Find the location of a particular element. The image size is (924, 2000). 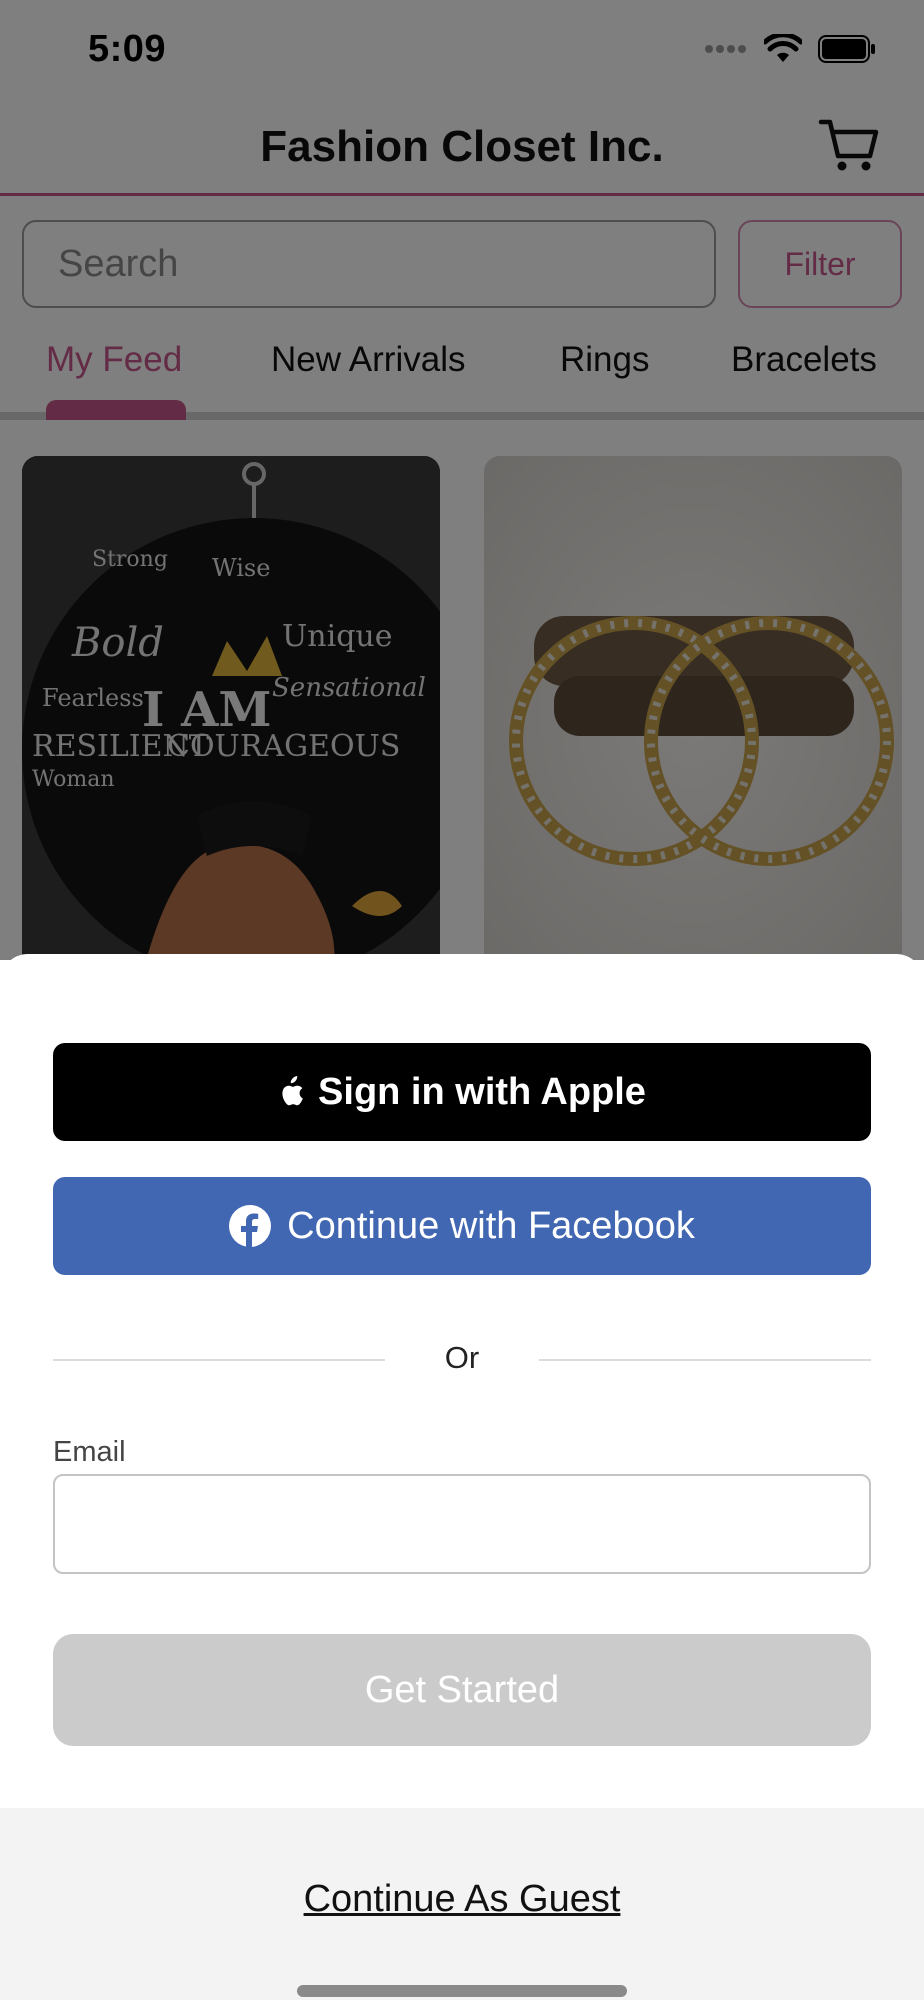

get-started-button: Get Started is located at coordinates (462, 1690).